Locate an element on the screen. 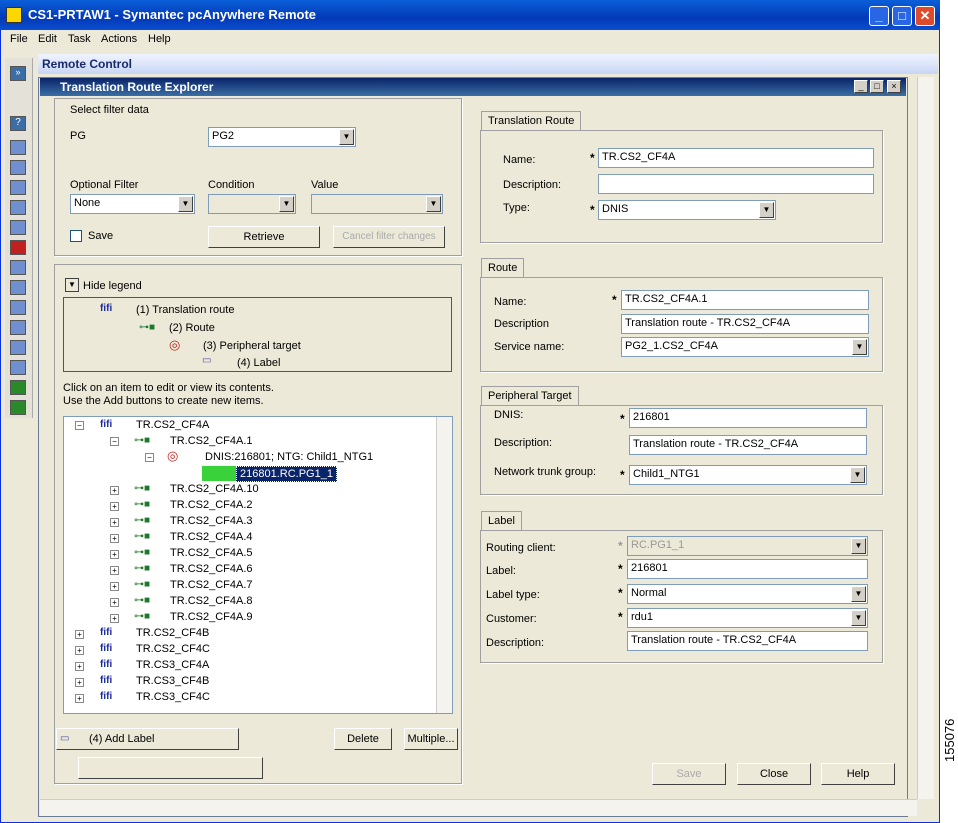 The image size is (958, 823). horizontal-scrollbar is located at coordinates (478, 807).